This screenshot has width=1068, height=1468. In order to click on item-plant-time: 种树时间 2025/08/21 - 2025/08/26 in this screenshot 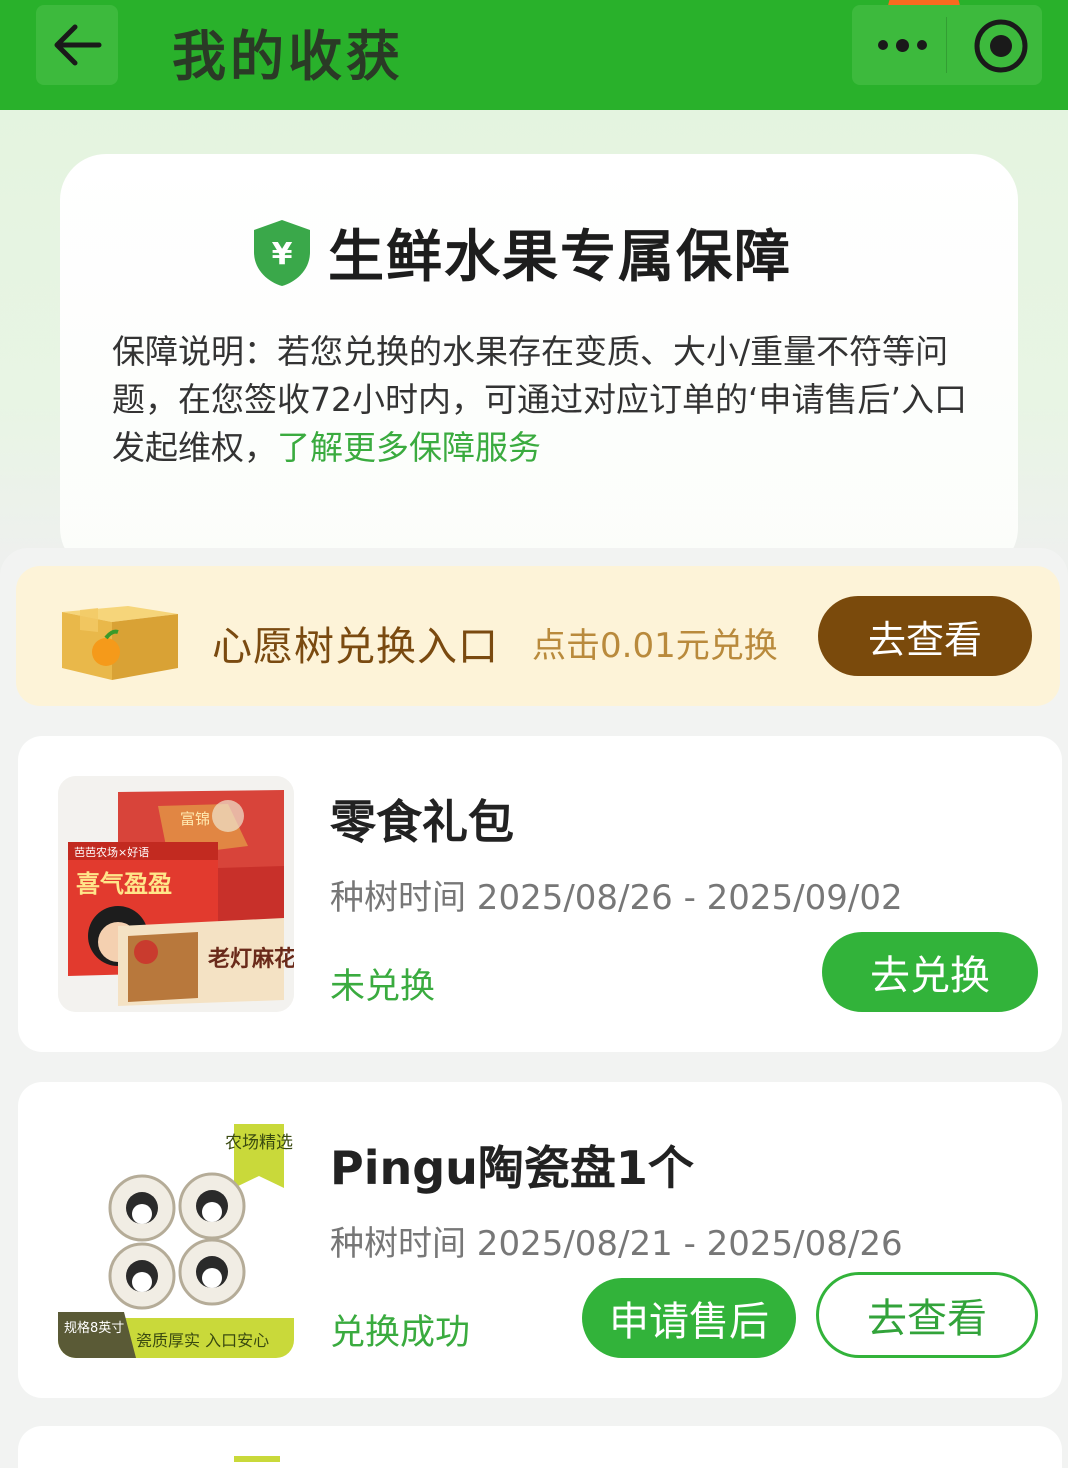, I will do `click(616, 1244)`.